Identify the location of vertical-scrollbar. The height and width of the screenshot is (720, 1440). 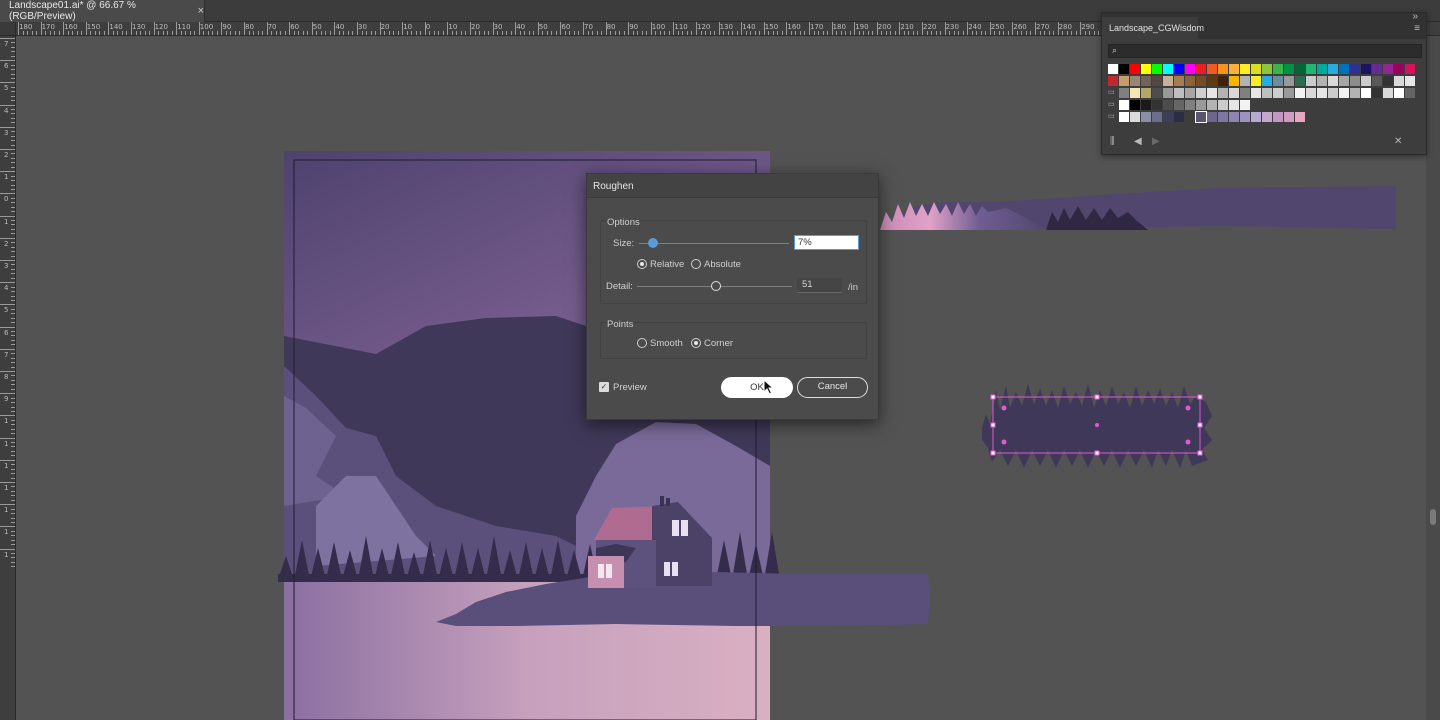
(1433, 378).